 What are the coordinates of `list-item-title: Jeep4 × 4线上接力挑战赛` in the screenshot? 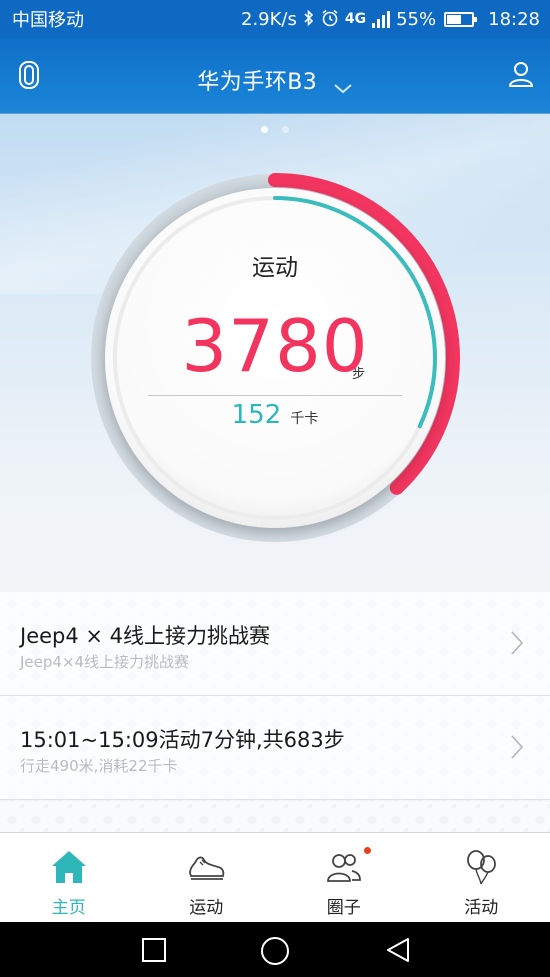 It's located at (145, 636).